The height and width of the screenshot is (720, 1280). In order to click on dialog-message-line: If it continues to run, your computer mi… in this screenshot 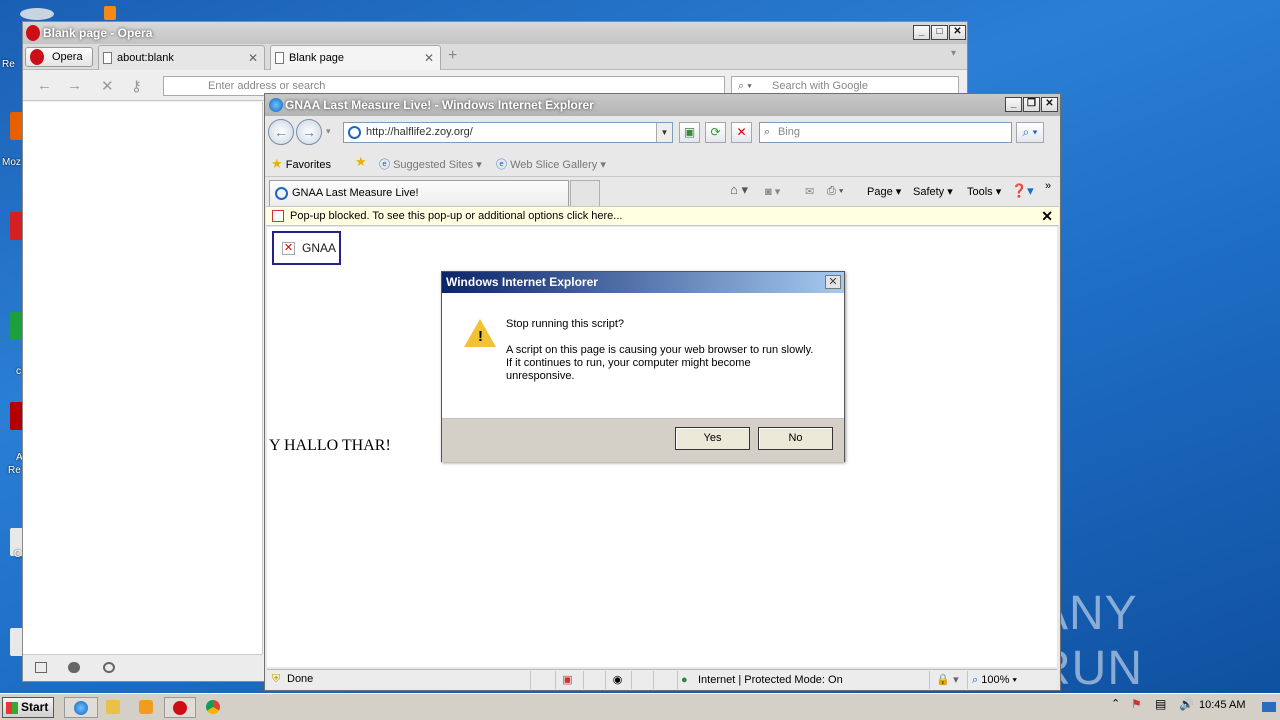, I will do `click(628, 363)`.